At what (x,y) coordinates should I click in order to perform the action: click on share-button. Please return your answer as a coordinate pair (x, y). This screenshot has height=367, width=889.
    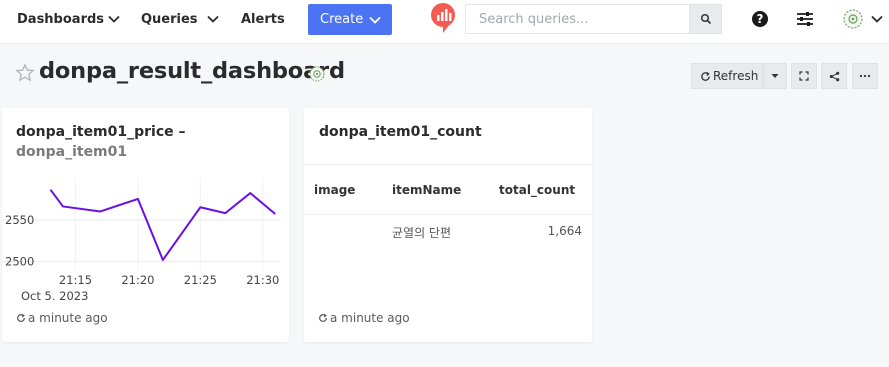
    Looking at the image, I should click on (834, 76).